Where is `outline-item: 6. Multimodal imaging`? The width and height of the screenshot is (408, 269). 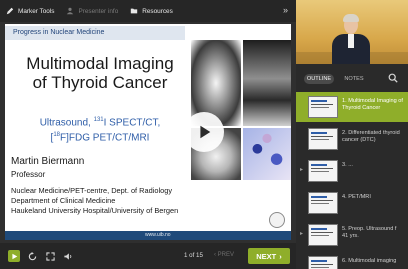
outline-item: 6. Multimodal imaging is located at coordinates (352, 260).